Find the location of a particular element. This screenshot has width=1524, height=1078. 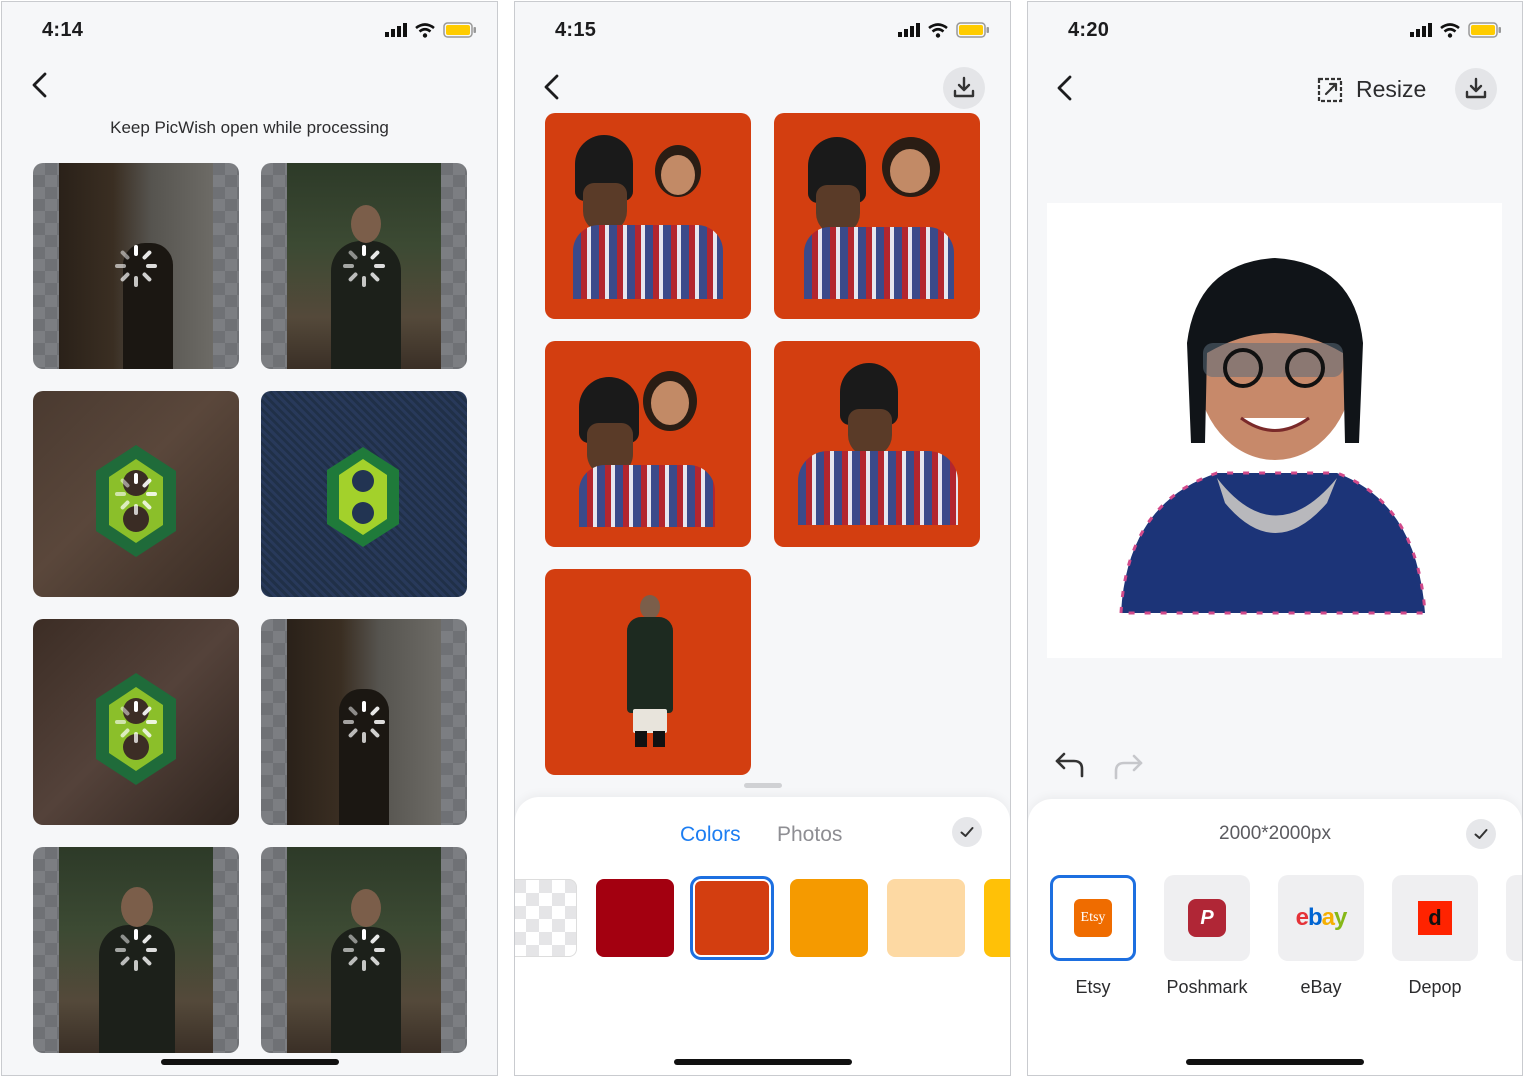

resize-button: Resize is located at coordinates (1371, 89).